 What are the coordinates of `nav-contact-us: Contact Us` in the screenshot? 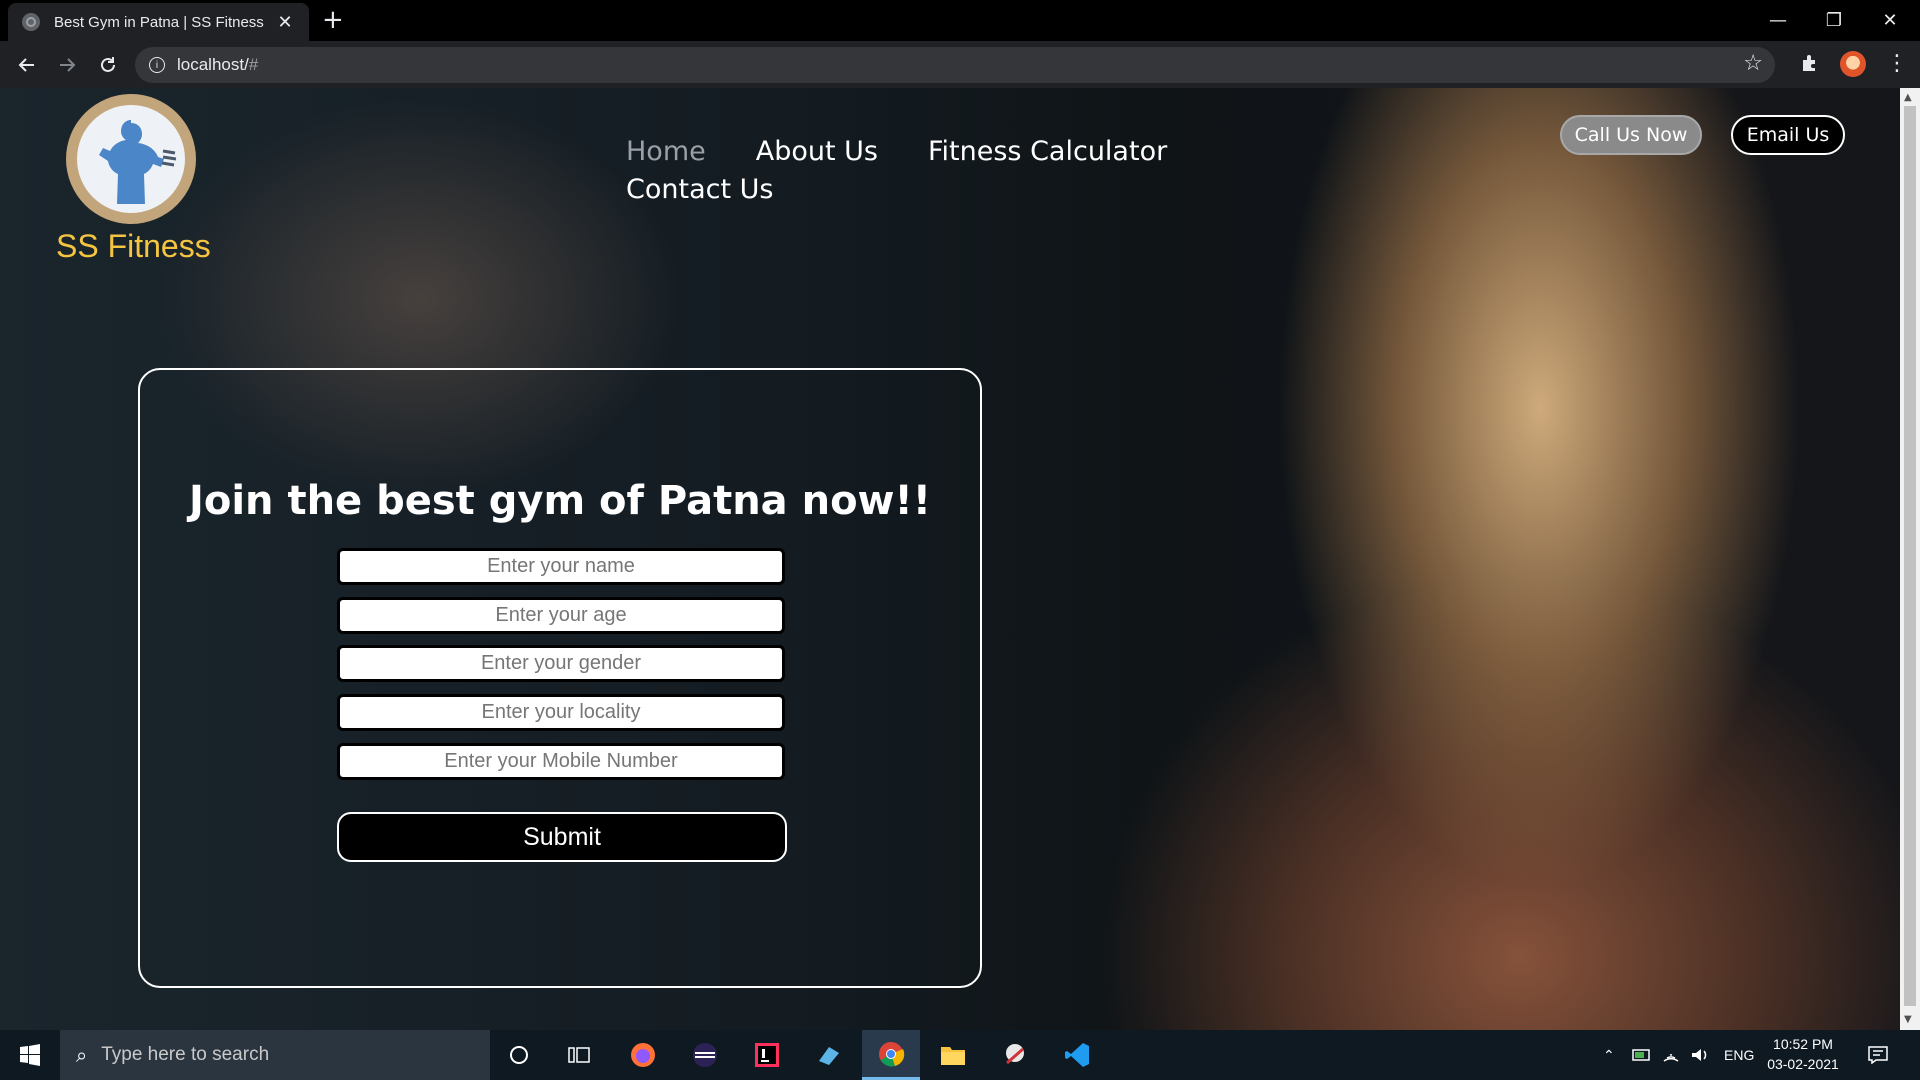 It's located at (699, 190).